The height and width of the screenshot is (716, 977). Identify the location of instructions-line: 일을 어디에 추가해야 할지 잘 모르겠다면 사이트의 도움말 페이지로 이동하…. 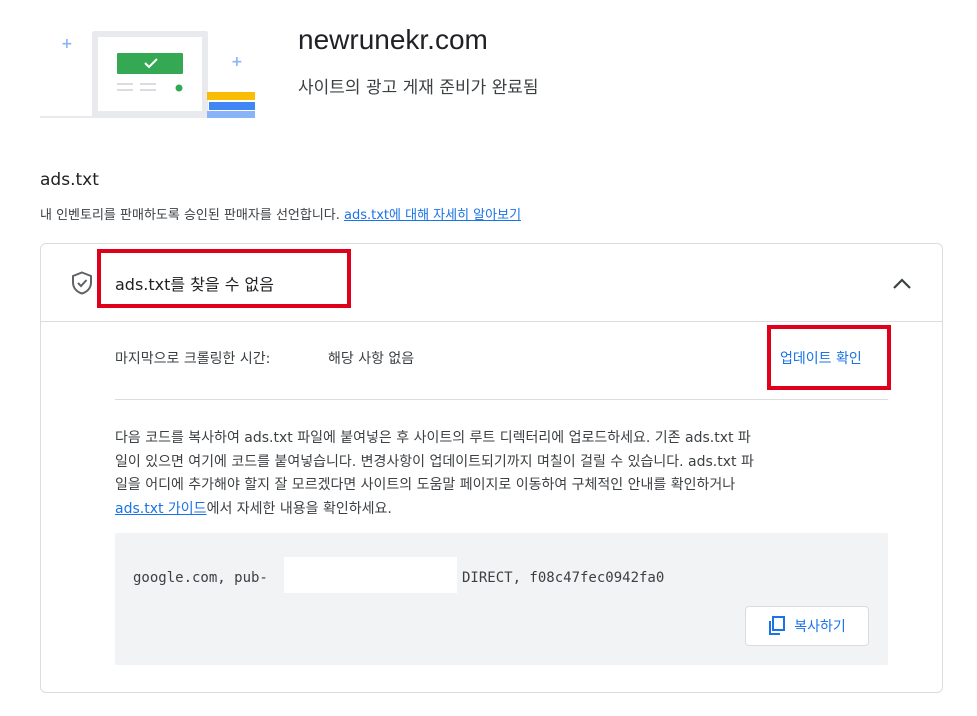
(425, 485).